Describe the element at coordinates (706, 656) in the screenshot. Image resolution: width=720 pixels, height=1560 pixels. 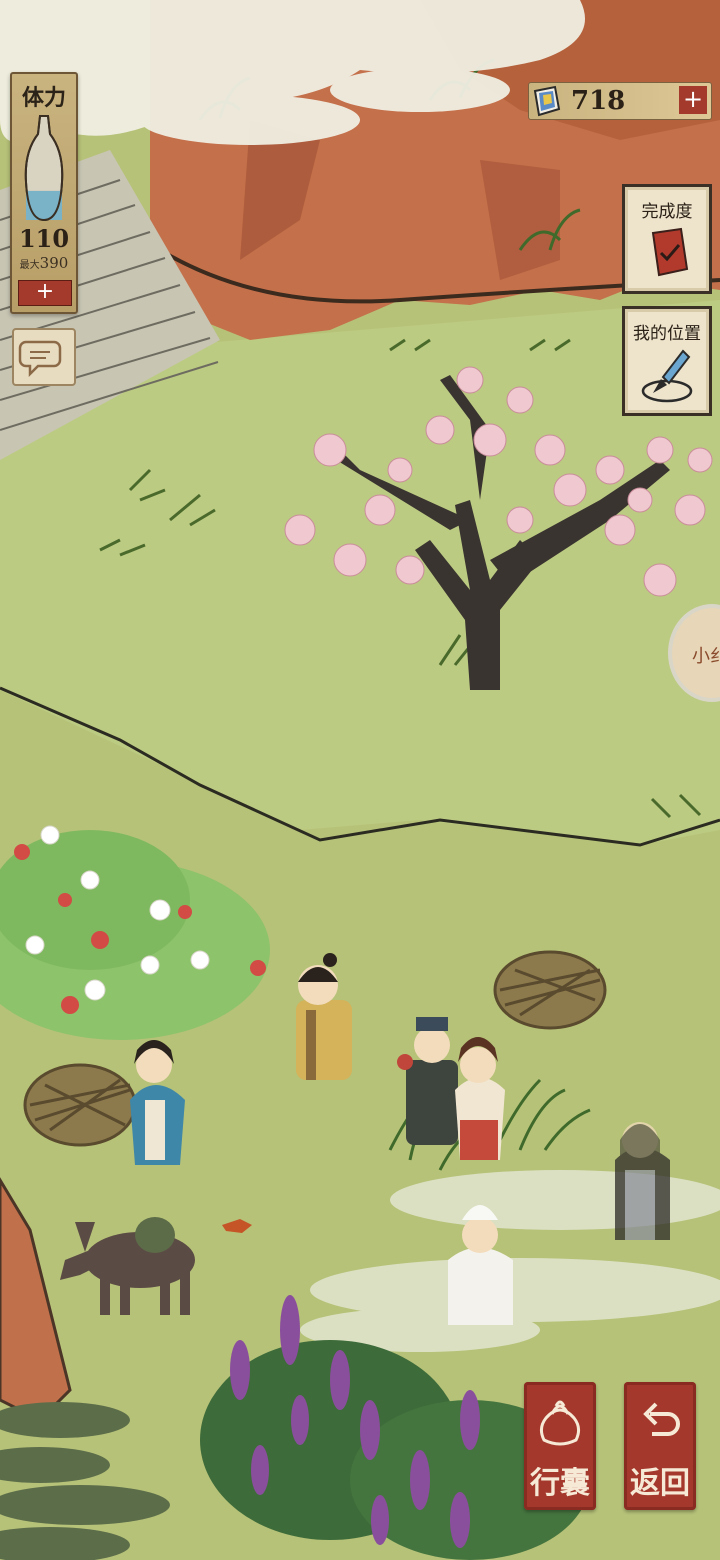
I see `edge-tab-label: 小纟` at that location.